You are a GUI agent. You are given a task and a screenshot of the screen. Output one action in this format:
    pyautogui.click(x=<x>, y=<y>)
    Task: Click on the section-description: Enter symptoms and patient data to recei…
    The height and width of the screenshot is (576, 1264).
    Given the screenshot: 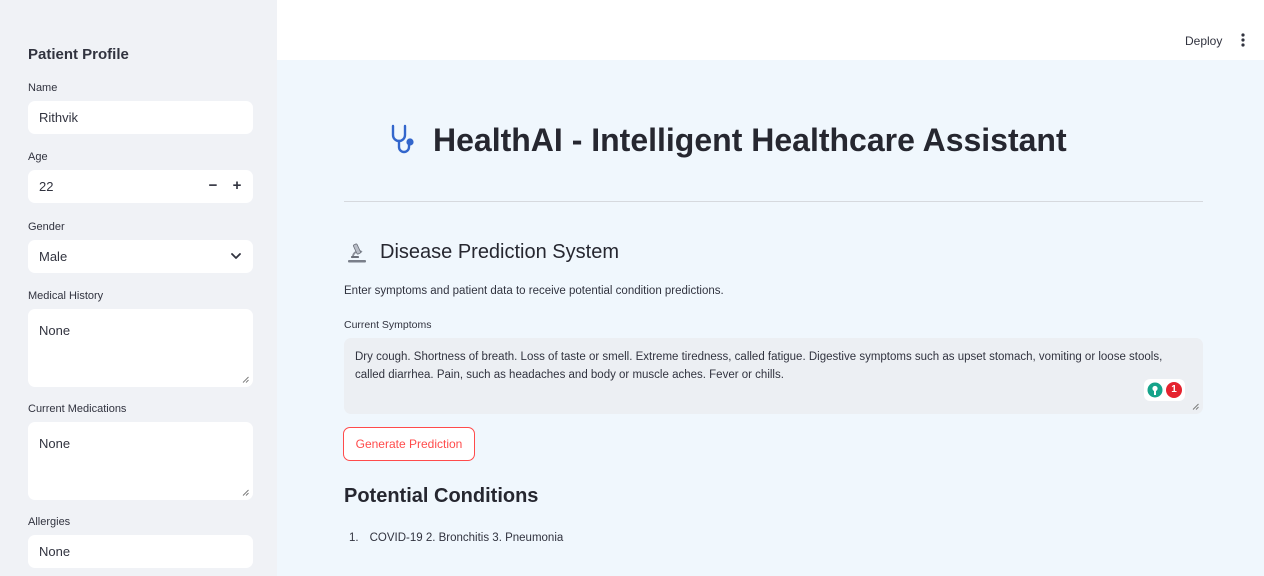 What is the action you would take?
    pyautogui.click(x=534, y=291)
    